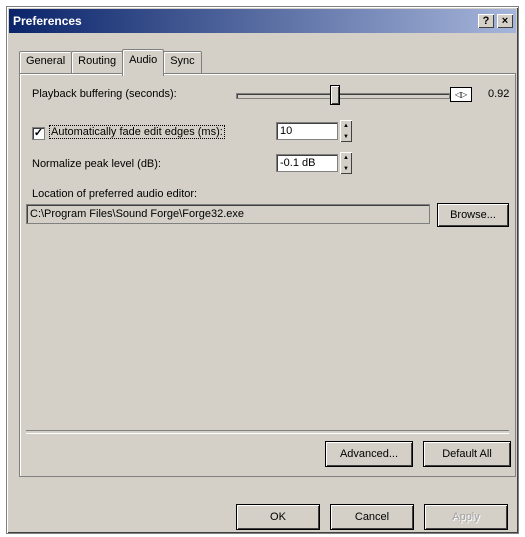 The height and width of the screenshot is (537, 525). What do you see at coordinates (307, 163) in the screenshot?
I see `normalize-peak-input: -0.1 dB` at bounding box center [307, 163].